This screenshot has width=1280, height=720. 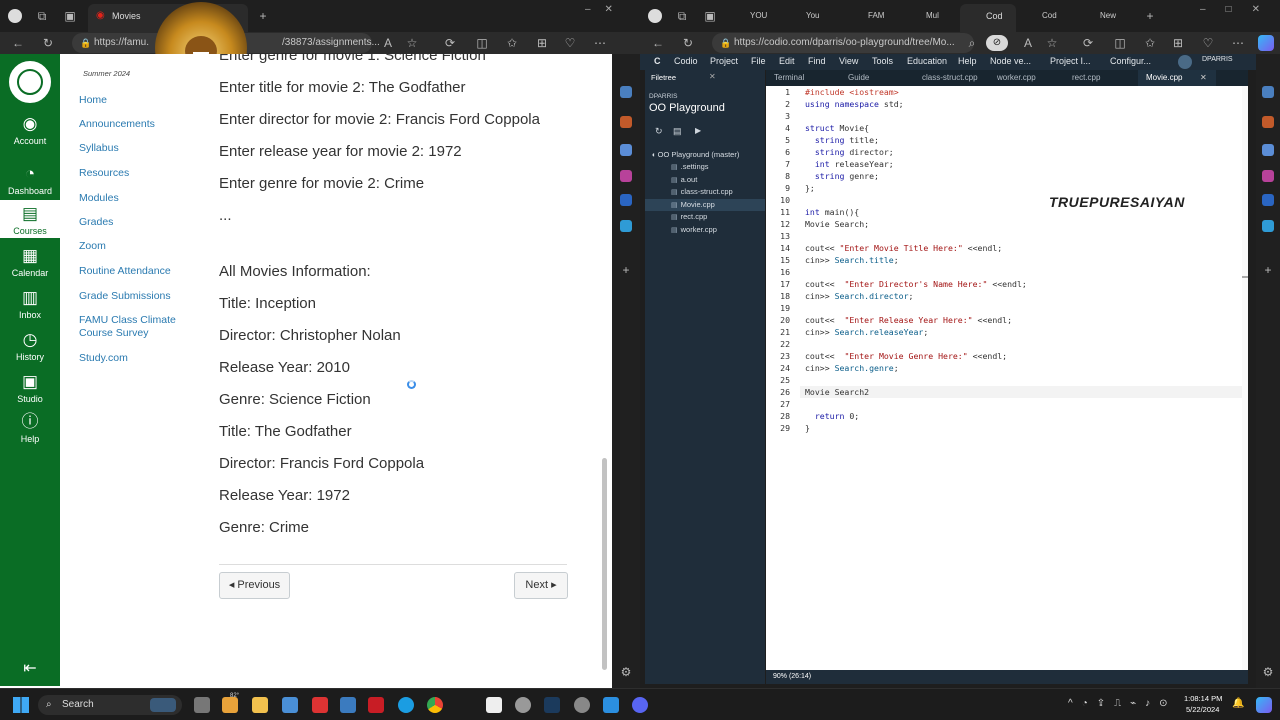 What do you see at coordinates (552, 705) in the screenshot?
I see `steam-icon` at bounding box center [552, 705].